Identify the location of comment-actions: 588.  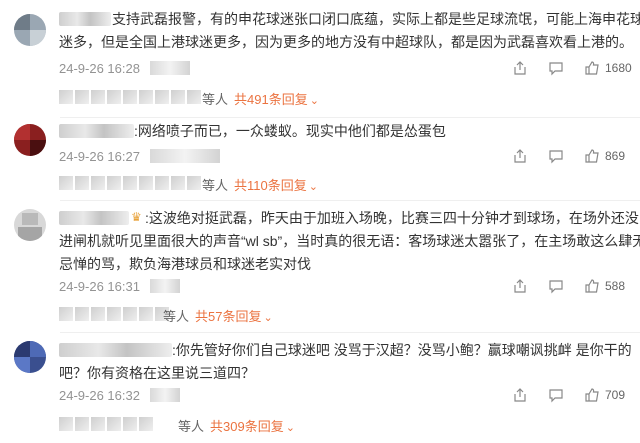
(568, 286).